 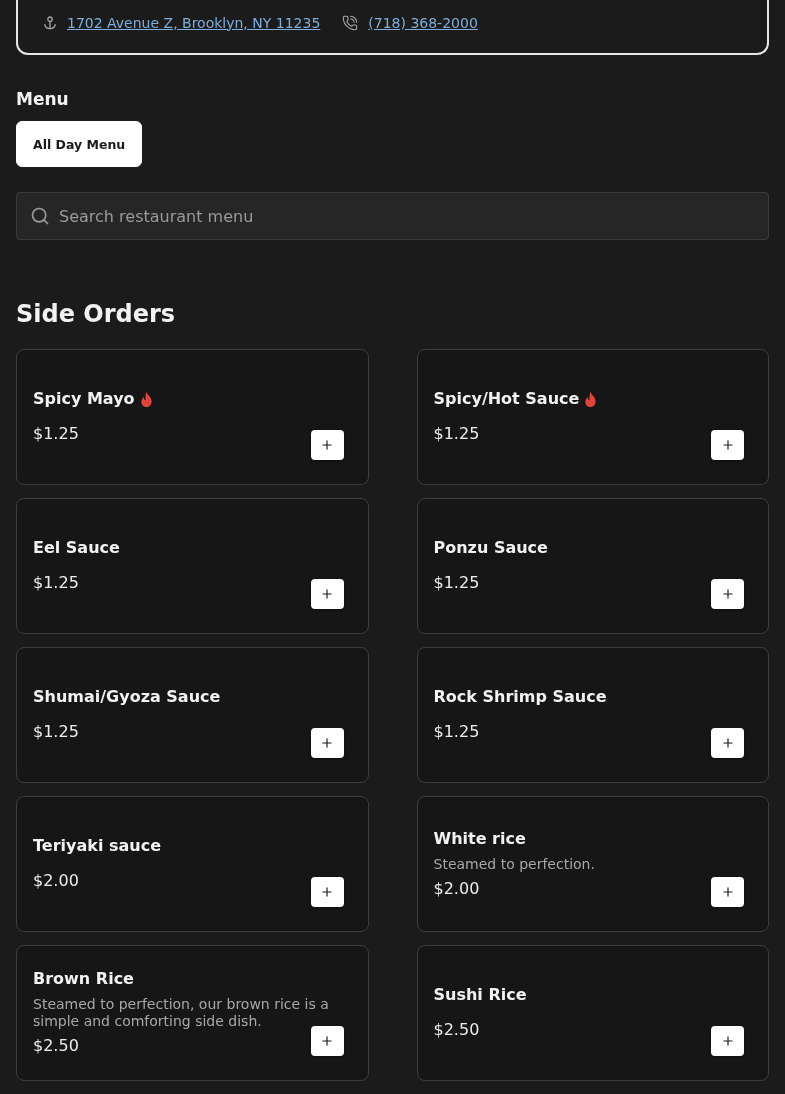 I want to click on item-name: Teriyaki sauce, so click(x=97, y=846).